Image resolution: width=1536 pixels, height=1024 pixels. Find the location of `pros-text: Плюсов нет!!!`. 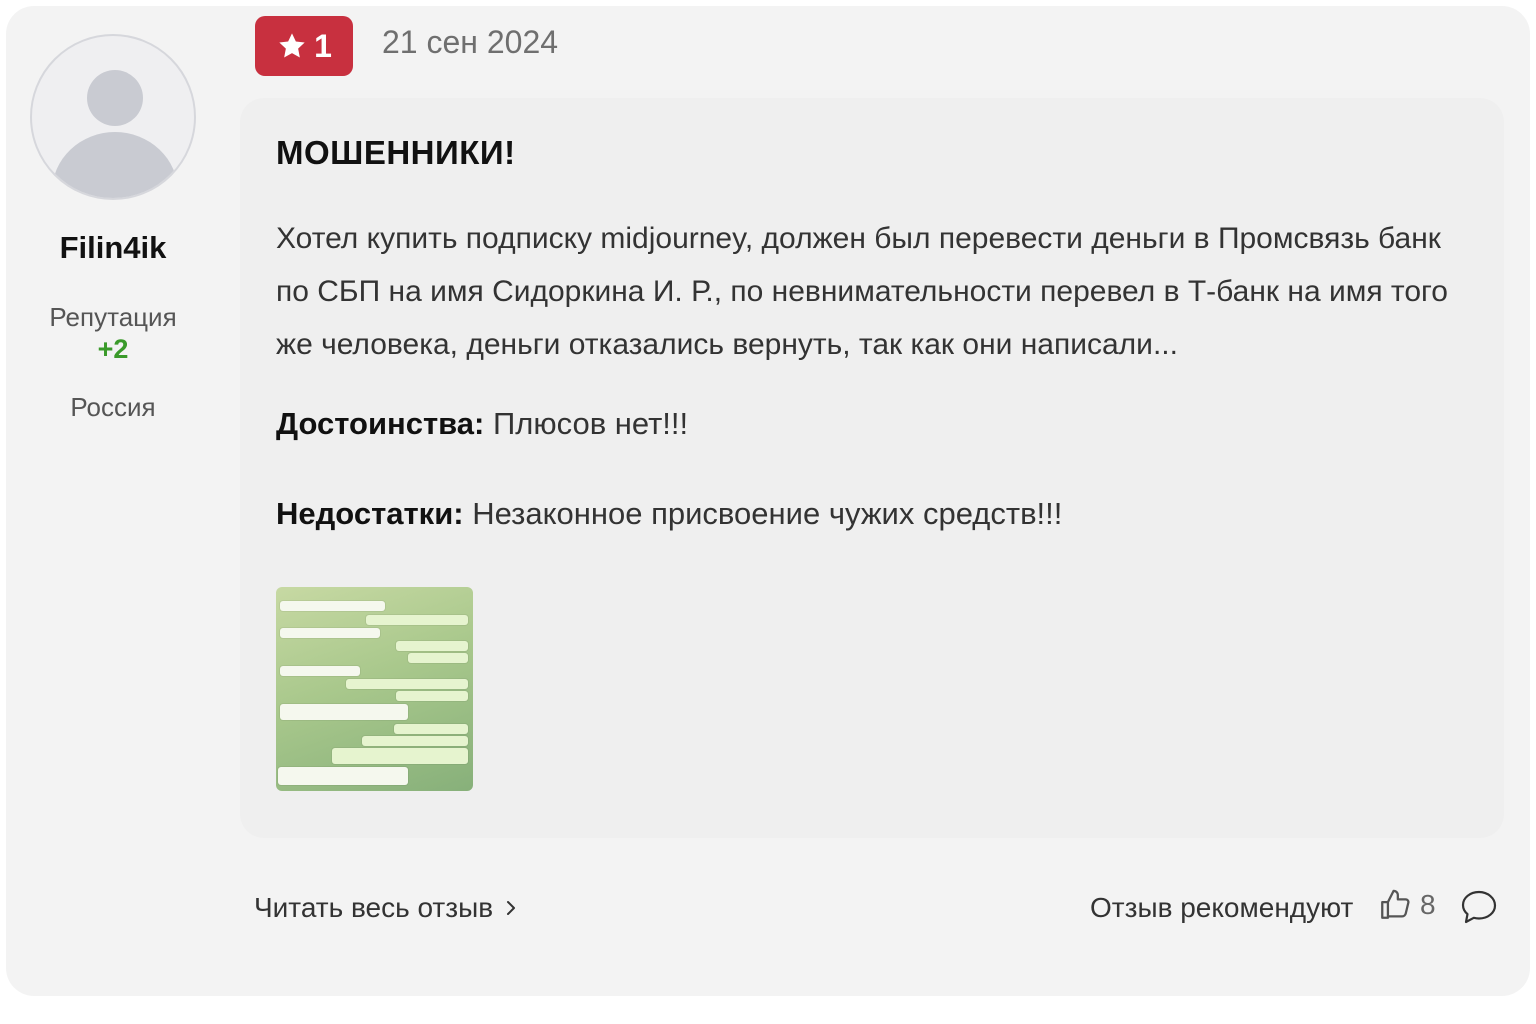

pros-text: Плюсов нет!!! is located at coordinates (590, 423).